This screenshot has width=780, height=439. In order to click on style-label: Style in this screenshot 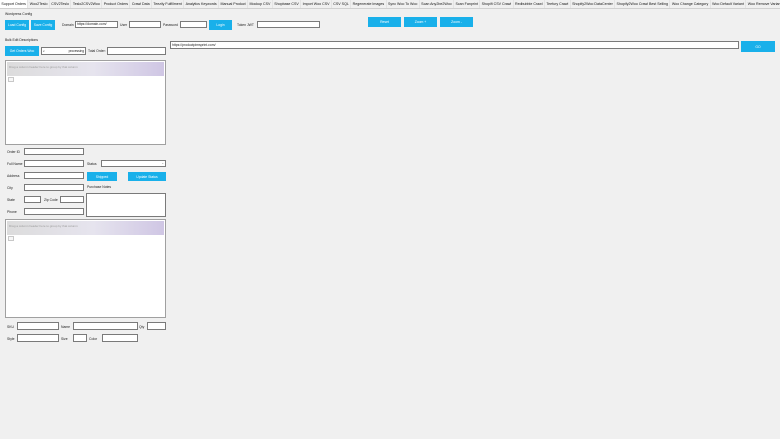, I will do `click(11, 339)`.